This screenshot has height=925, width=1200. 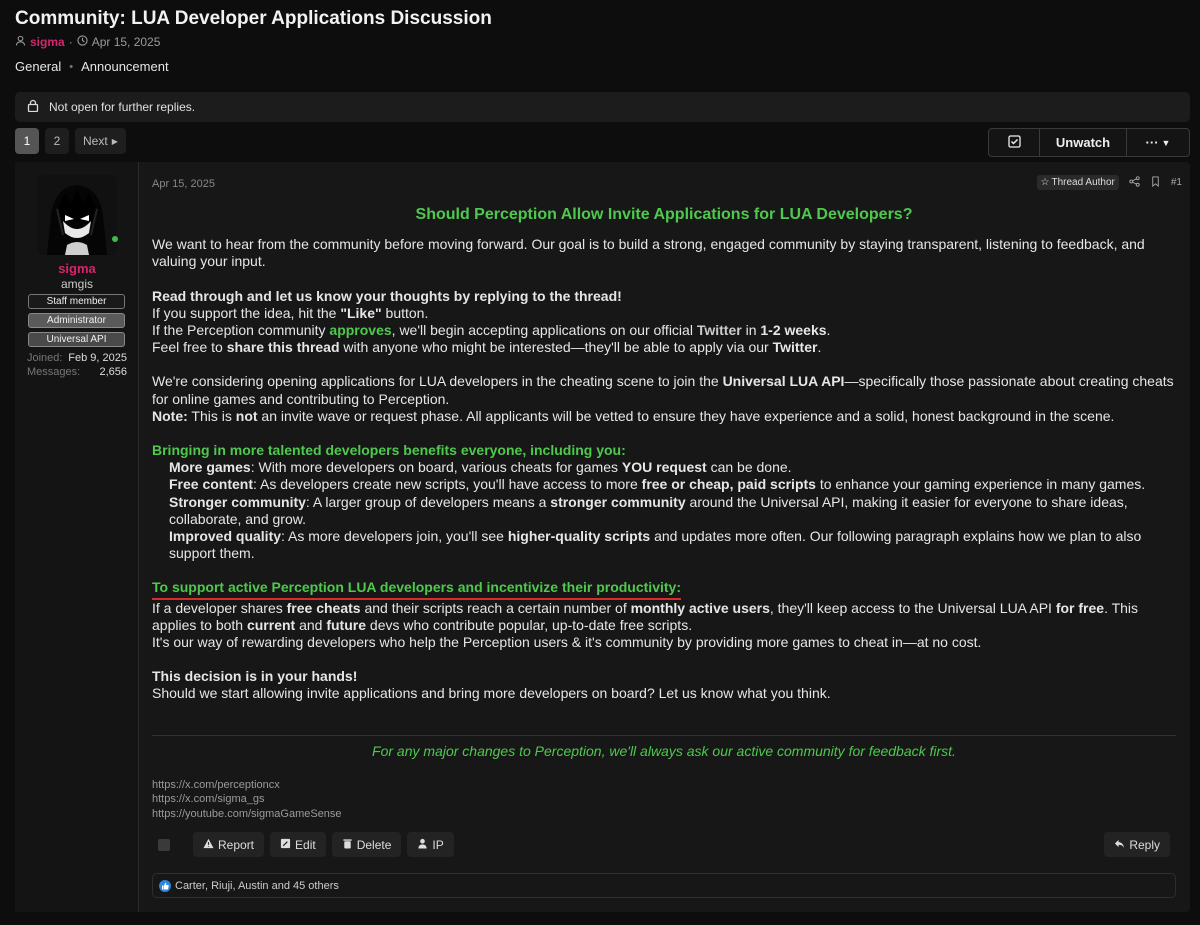 What do you see at coordinates (1134, 182) in the screenshot?
I see `share-icon` at bounding box center [1134, 182].